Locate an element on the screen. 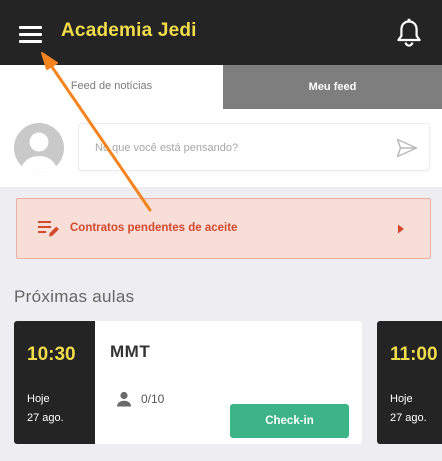 The width and height of the screenshot is (442, 461). pending-contracts-alert: Contratos pendentes de aceite is located at coordinates (223, 228).